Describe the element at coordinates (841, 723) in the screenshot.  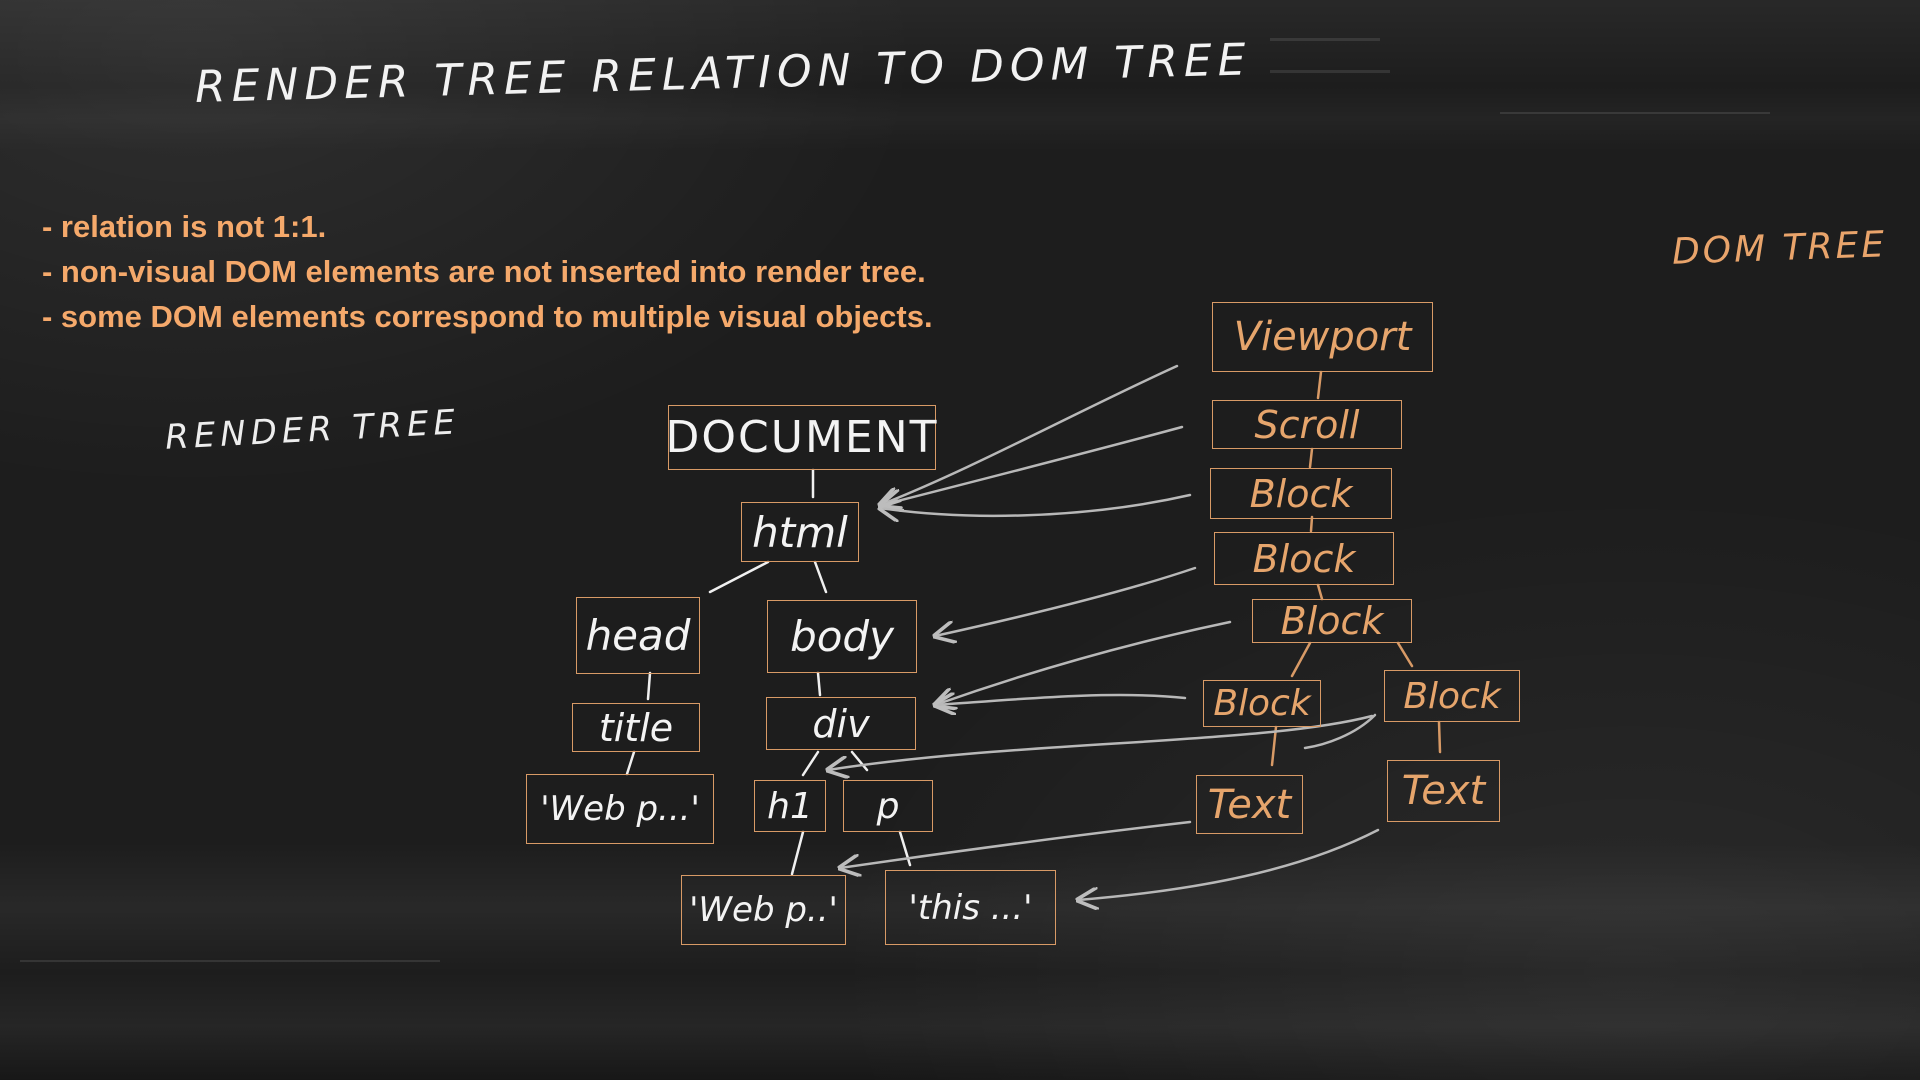
I see `dom-node-div: div` at that location.